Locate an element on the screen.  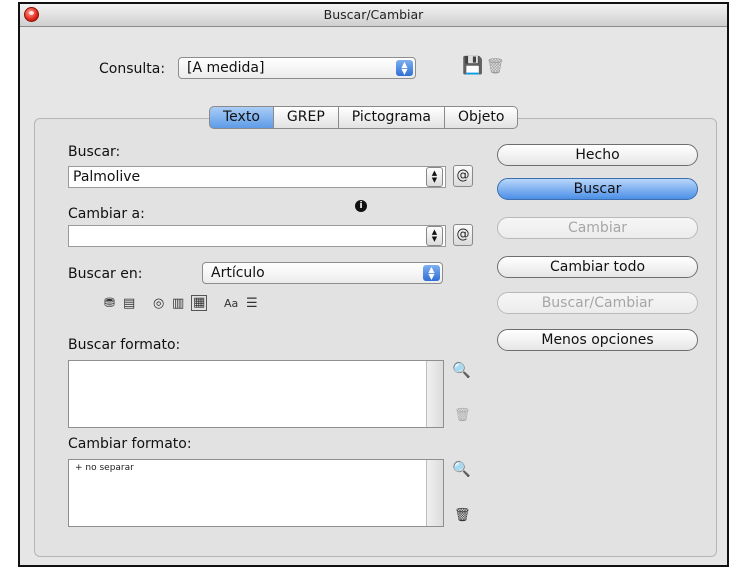
title-bar: Buscar/Cambiar is located at coordinates (373, 15).